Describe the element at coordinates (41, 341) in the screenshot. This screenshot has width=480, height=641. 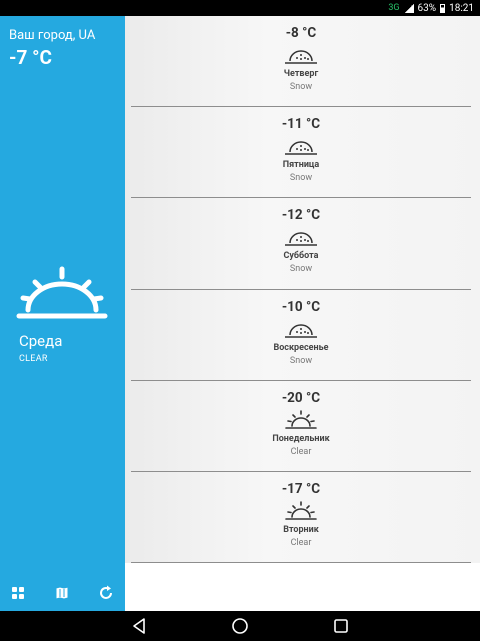
I see `today-day-name: Среда` at that location.